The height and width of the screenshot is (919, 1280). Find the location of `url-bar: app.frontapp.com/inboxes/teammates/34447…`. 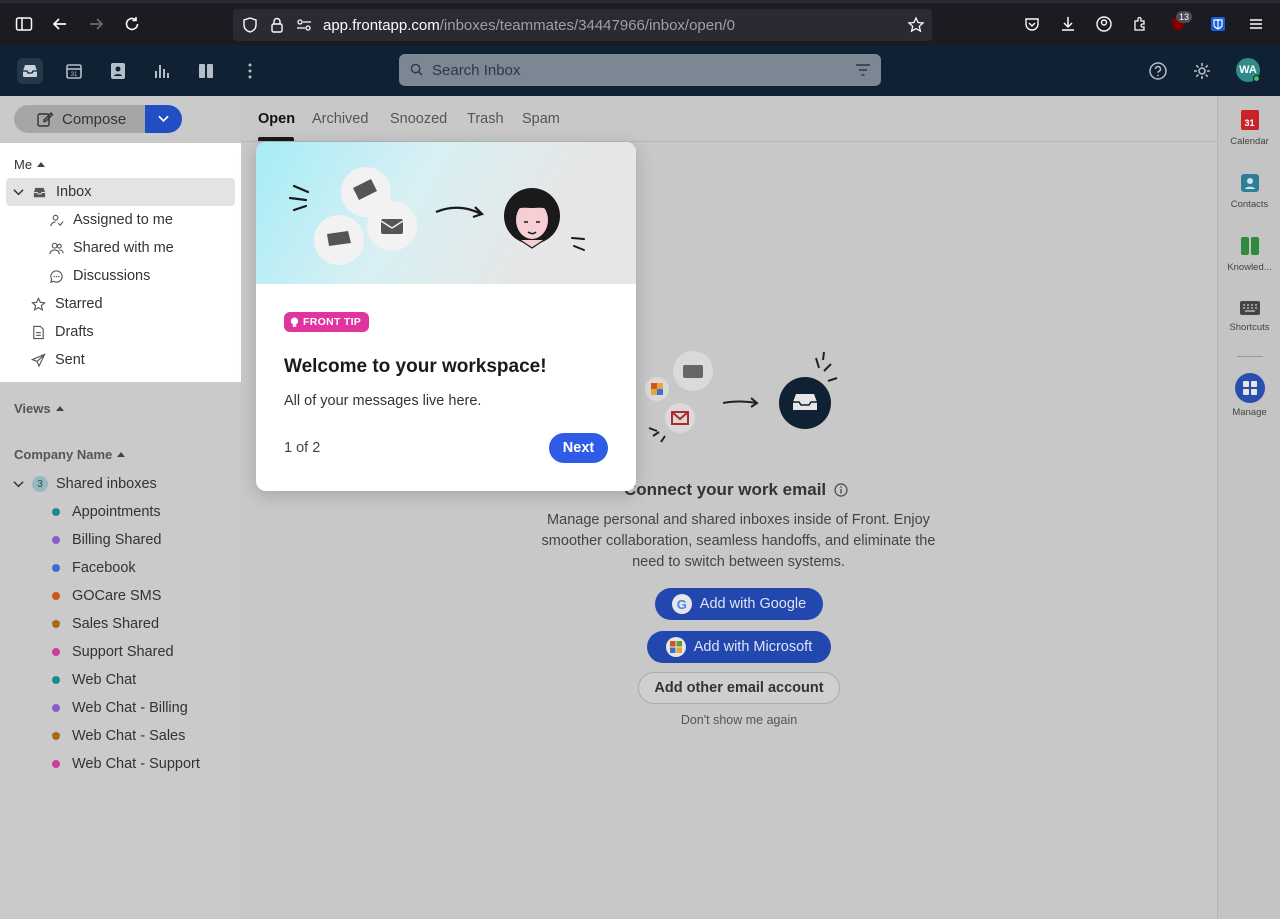

url-bar: app.frontapp.com/inboxes/teammates/34447… is located at coordinates (582, 25).